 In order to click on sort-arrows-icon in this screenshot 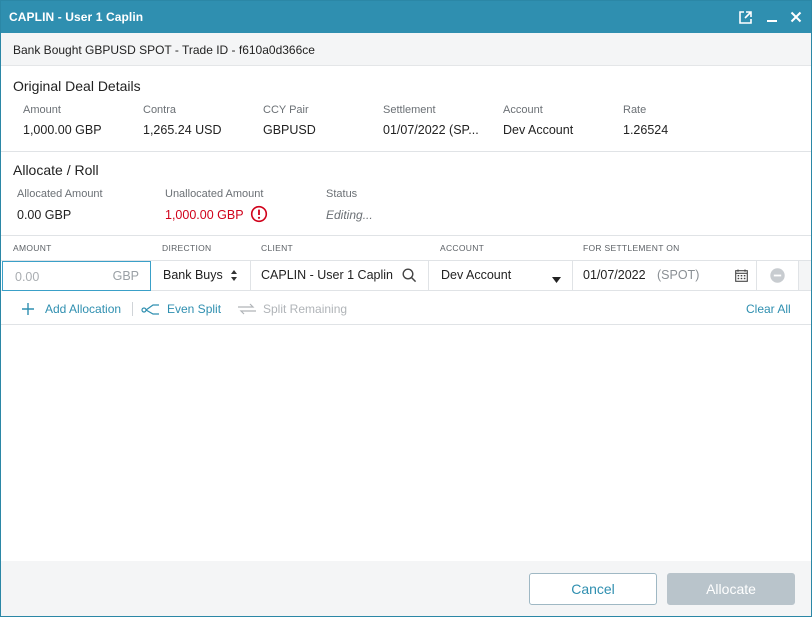, I will do `click(234, 277)`.